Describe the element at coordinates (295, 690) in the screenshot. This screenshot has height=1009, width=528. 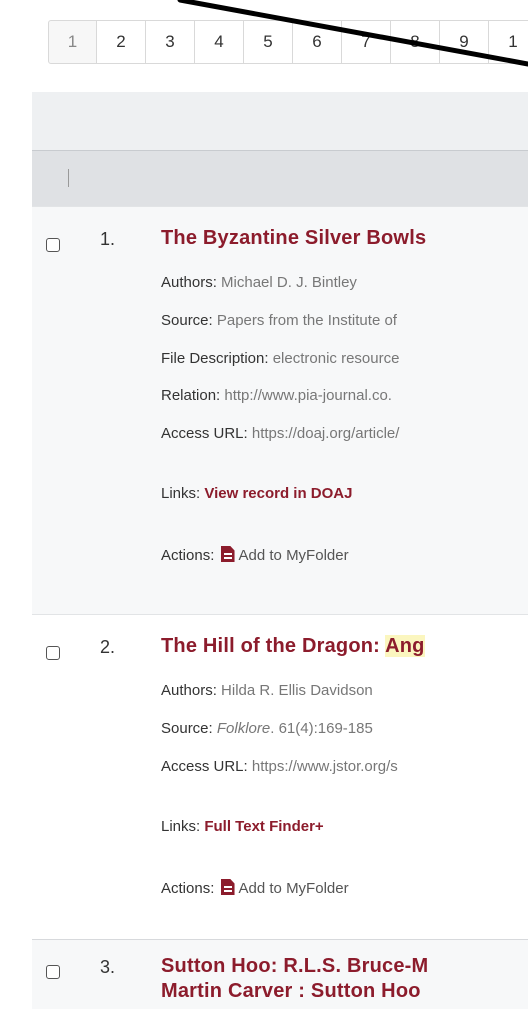
I see `authors-value: Hilda R. Ellis Davidson` at that location.